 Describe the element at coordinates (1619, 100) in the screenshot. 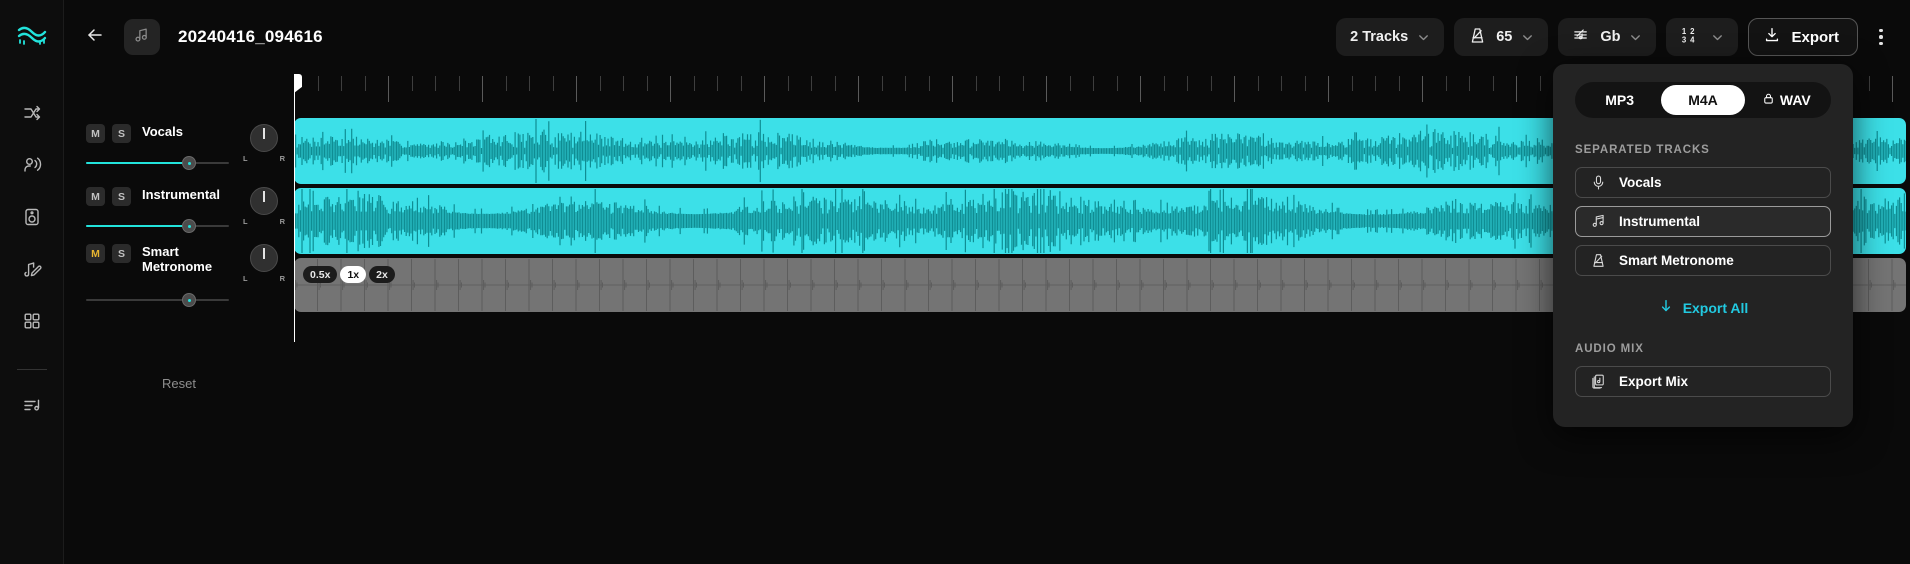

I see `format-option-mp3: MP3` at that location.